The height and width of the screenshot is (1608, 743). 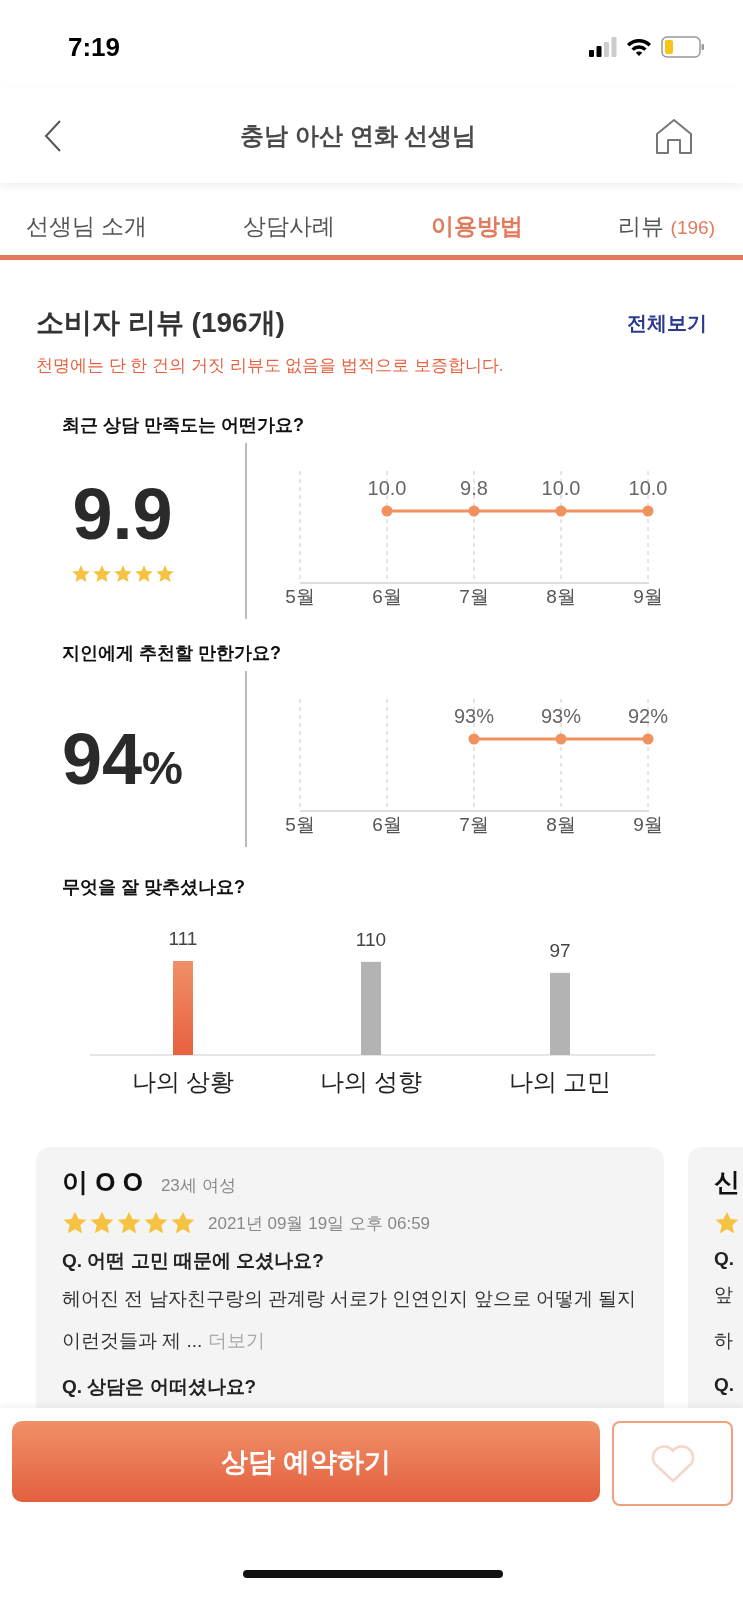 I want to click on data-label: 111, so click(x=183, y=938).